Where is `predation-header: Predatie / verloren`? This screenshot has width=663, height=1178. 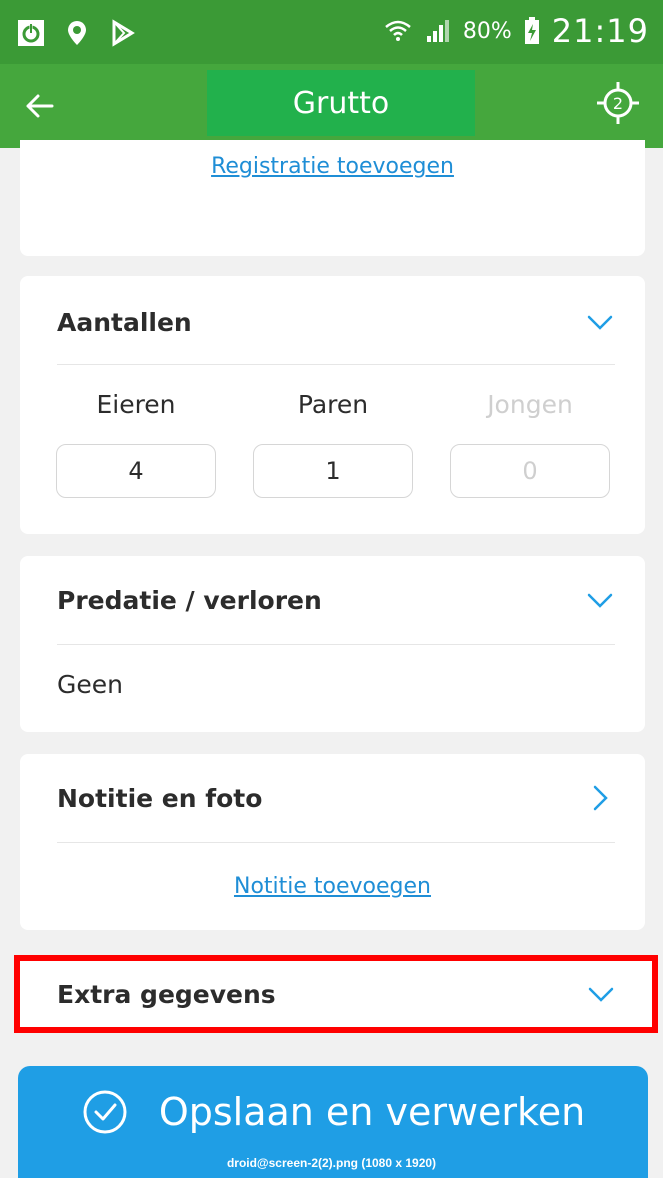 predation-header: Predatie / verloren is located at coordinates (336, 600).